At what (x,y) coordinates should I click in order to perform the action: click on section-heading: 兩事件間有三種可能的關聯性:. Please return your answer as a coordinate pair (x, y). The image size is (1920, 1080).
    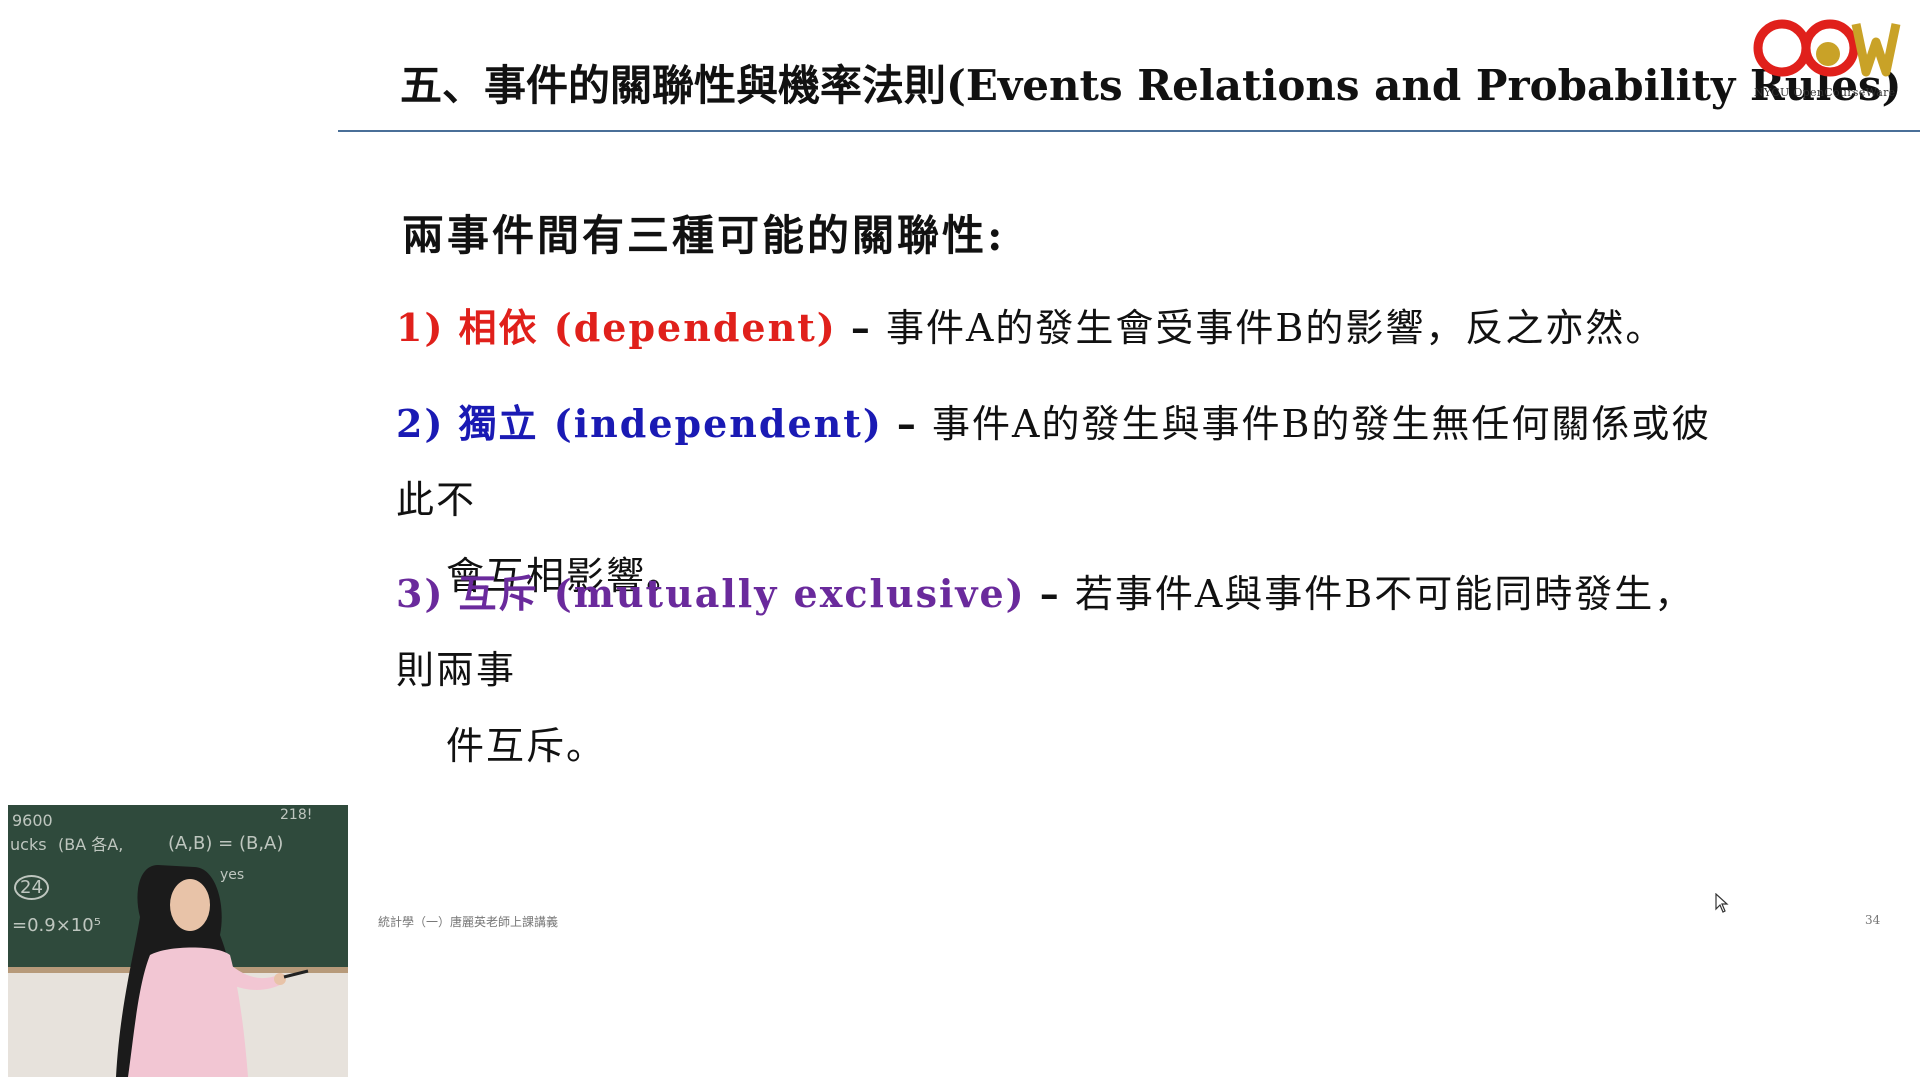
    Looking at the image, I should click on (704, 235).